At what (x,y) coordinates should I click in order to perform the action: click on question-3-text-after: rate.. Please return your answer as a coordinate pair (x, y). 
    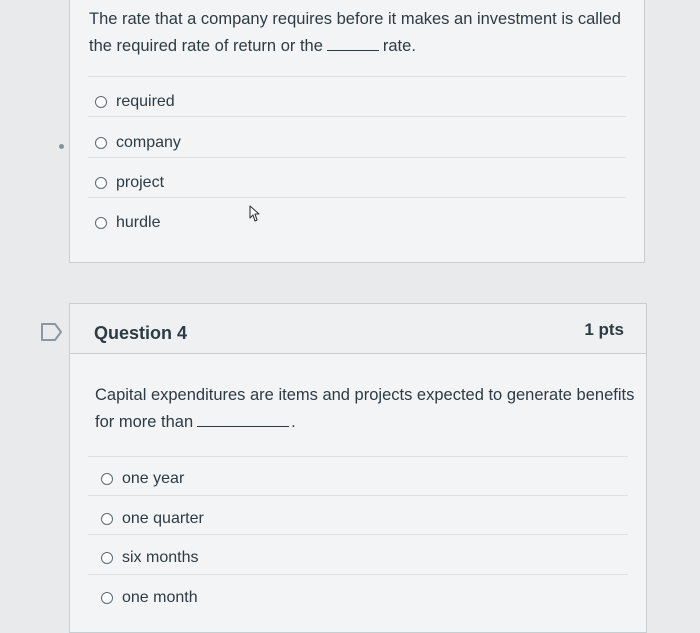
    Looking at the image, I should click on (399, 46).